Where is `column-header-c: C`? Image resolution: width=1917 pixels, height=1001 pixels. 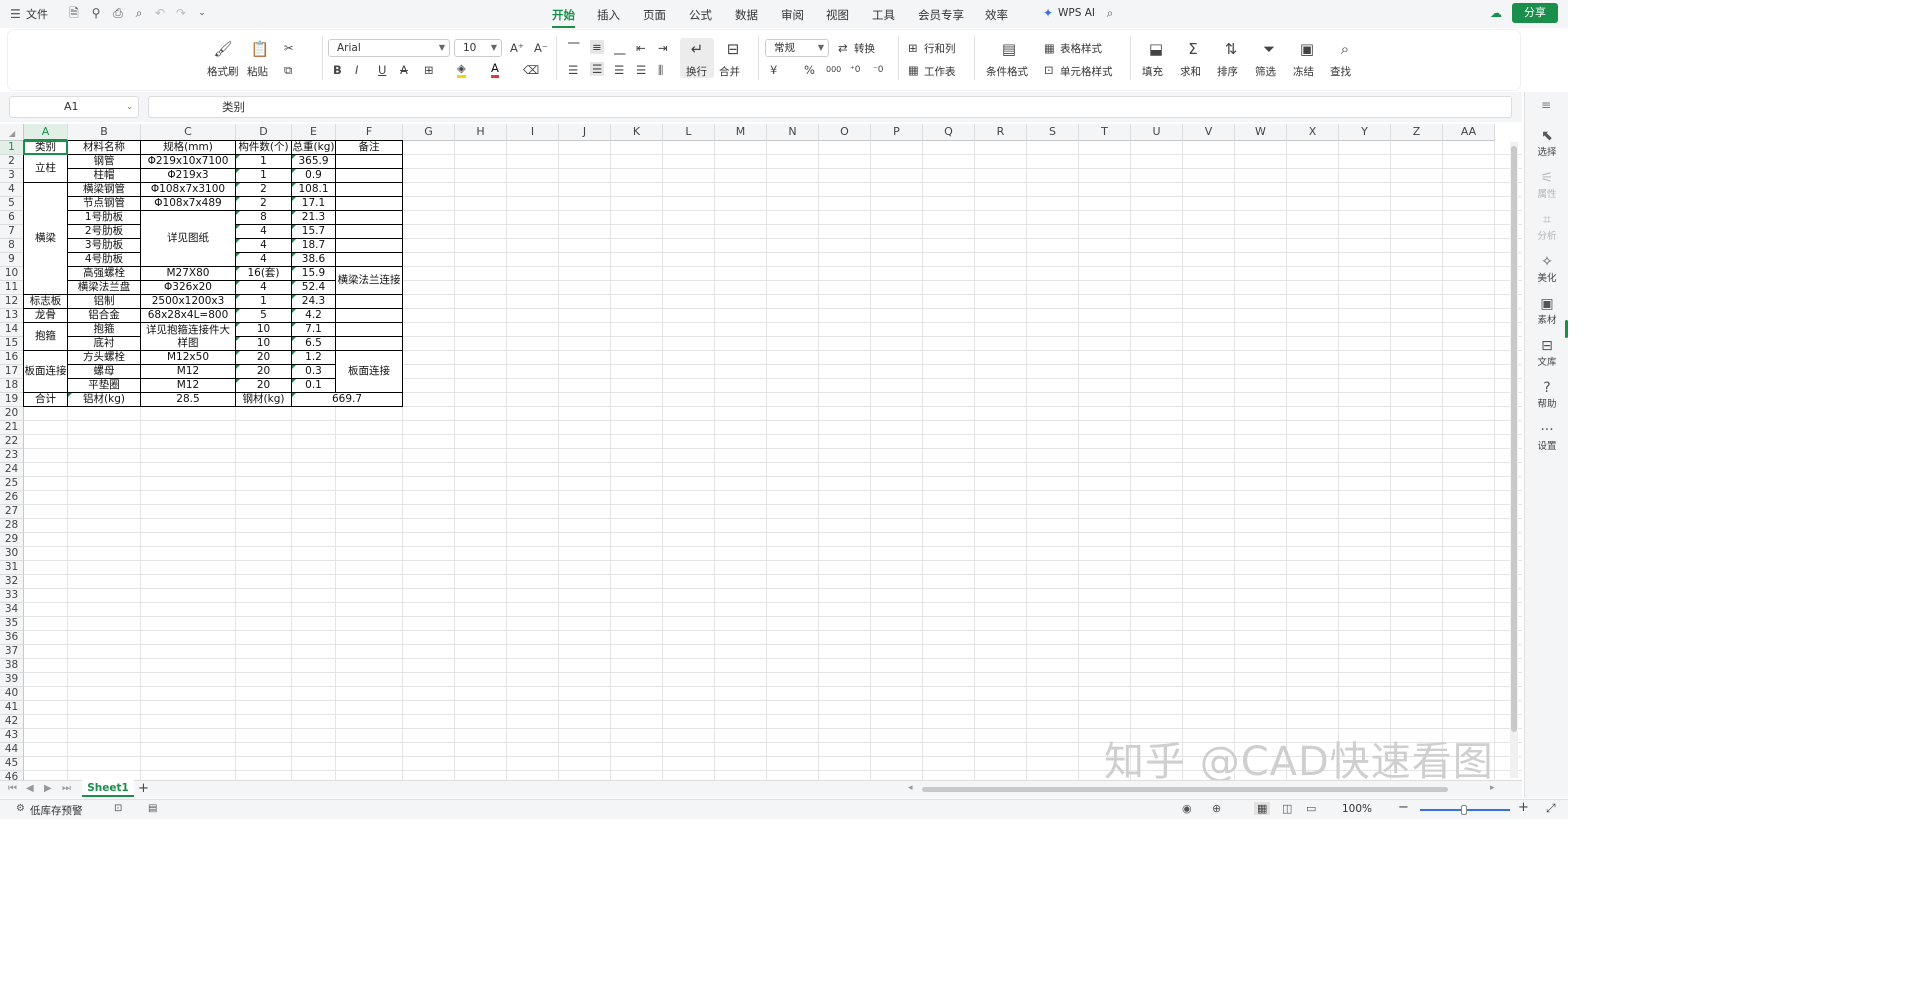 column-header-c: C is located at coordinates (188, 132).